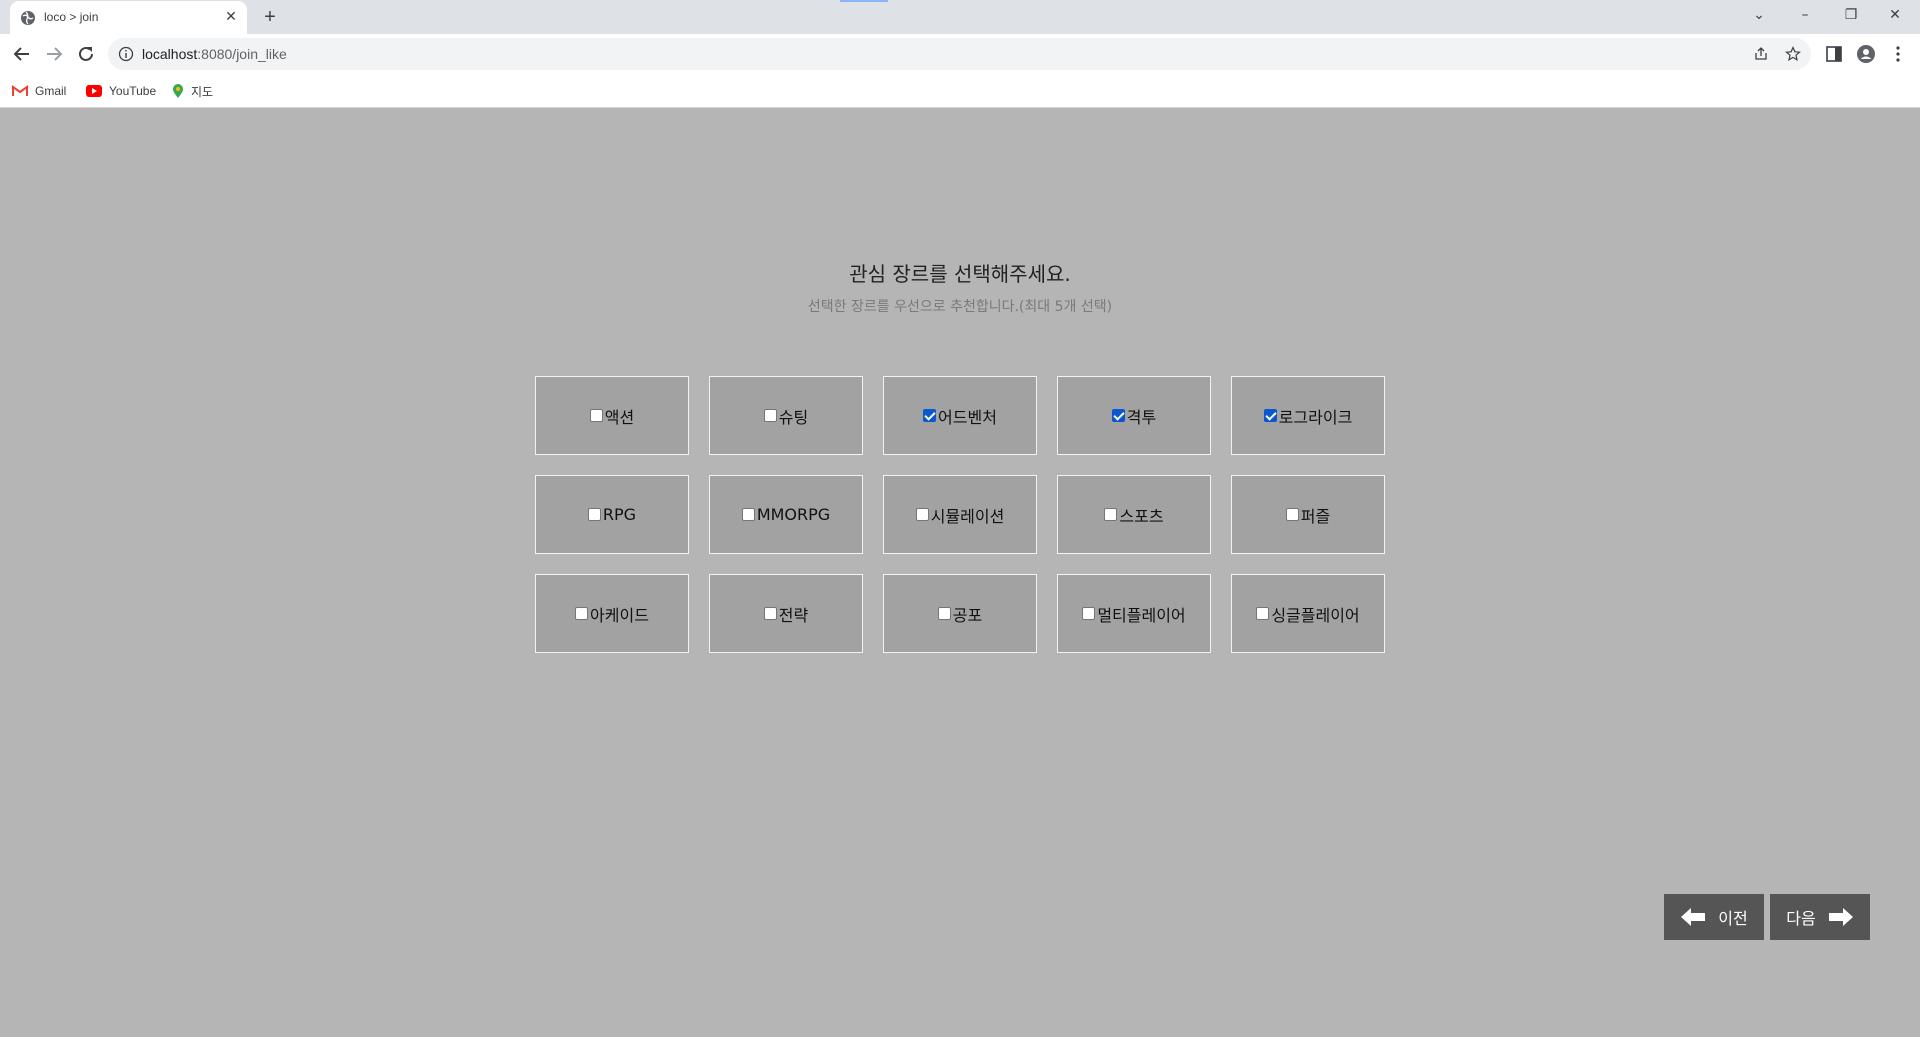  Describe the element at coordinates (71, 17) in the screenshot. I see `tab-title: loco > join` at that location.